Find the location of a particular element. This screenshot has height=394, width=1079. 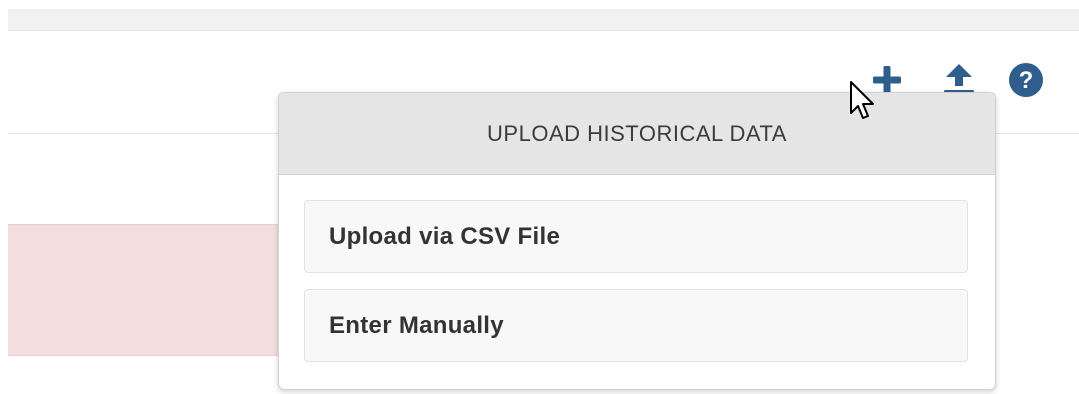

alert-row is located at coordinates (158, 290).